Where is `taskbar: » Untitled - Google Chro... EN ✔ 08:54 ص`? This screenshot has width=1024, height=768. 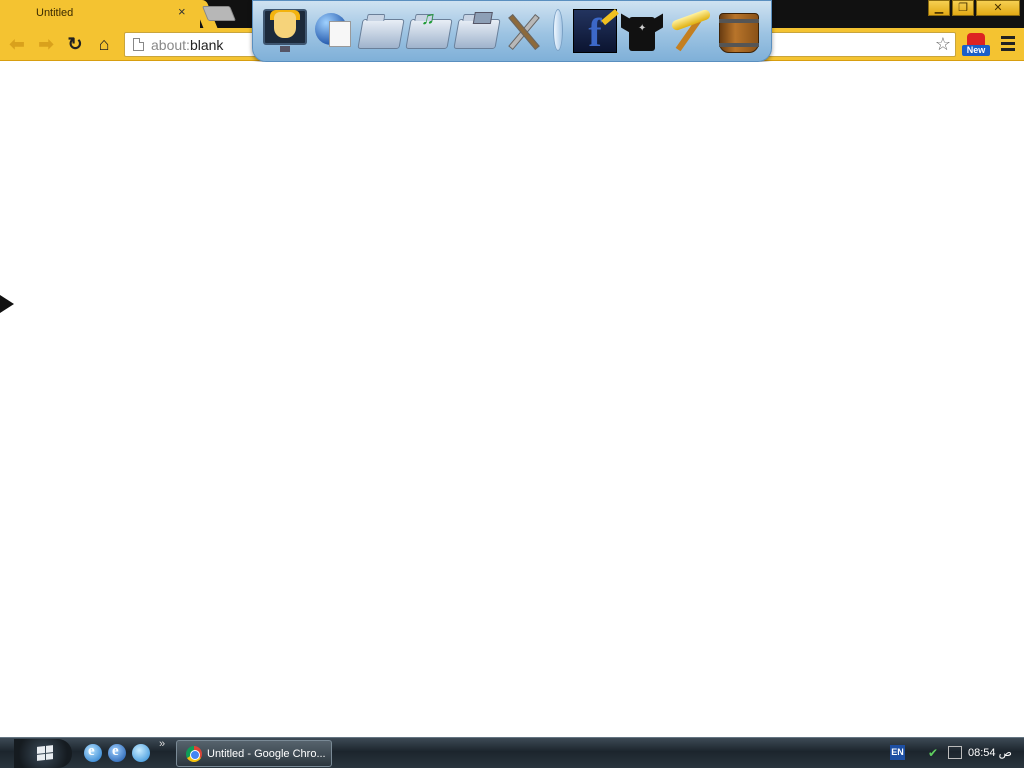 taskbar: » Untitled - Google Chro... EN ✔ 08:54 ص is located at coordinates (512, 752).